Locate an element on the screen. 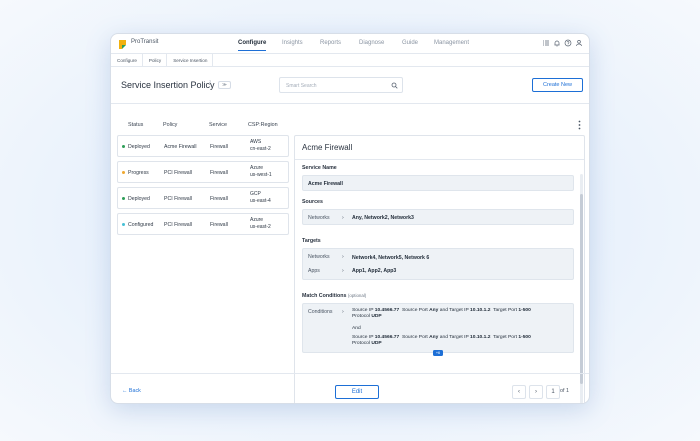 This screenshot has height=441, width=700. back-link: ← Back is located at coordinates (131, 391).